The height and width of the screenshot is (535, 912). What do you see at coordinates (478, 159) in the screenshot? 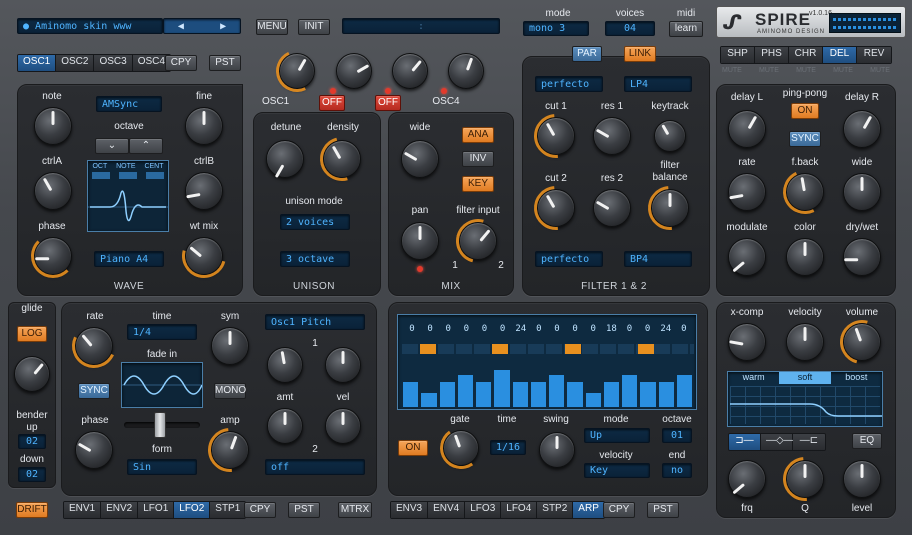
I see `inv-button: INV` at bounding box center [478, 159].